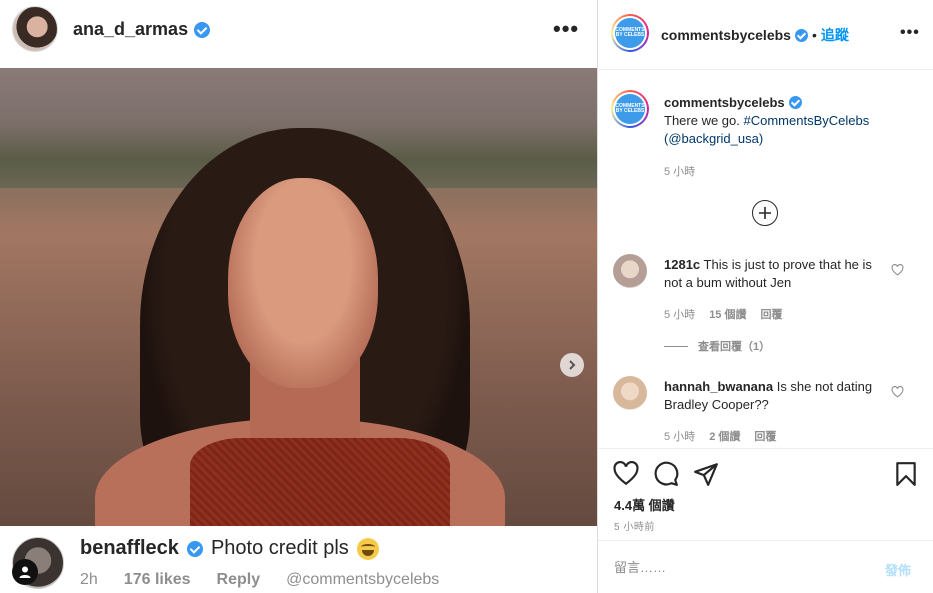  Describe the element at coordinates (367, 548) in the screenshot. I see `laughing-emoji-icon` at that location.